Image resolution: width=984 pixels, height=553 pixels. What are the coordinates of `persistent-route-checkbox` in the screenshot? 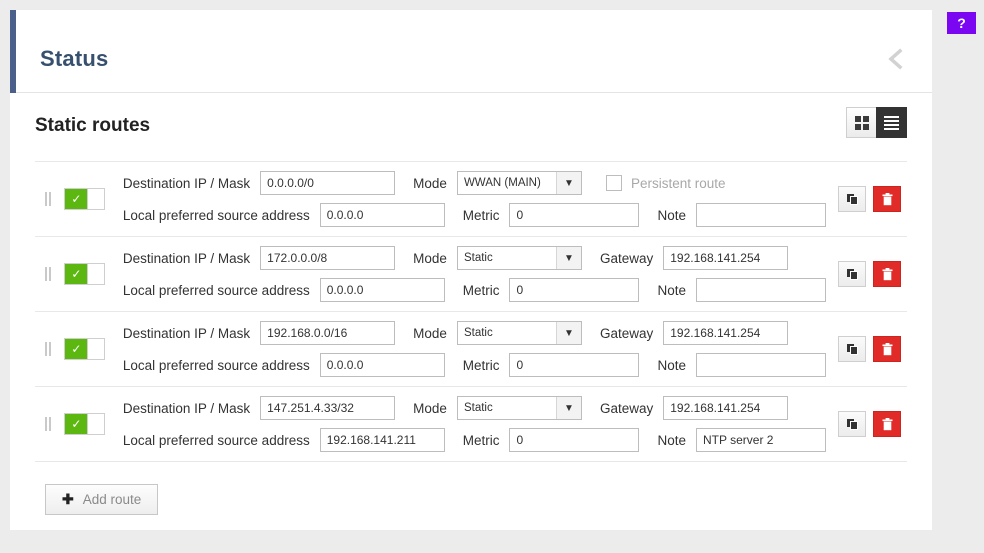 It's located at (613, 183).